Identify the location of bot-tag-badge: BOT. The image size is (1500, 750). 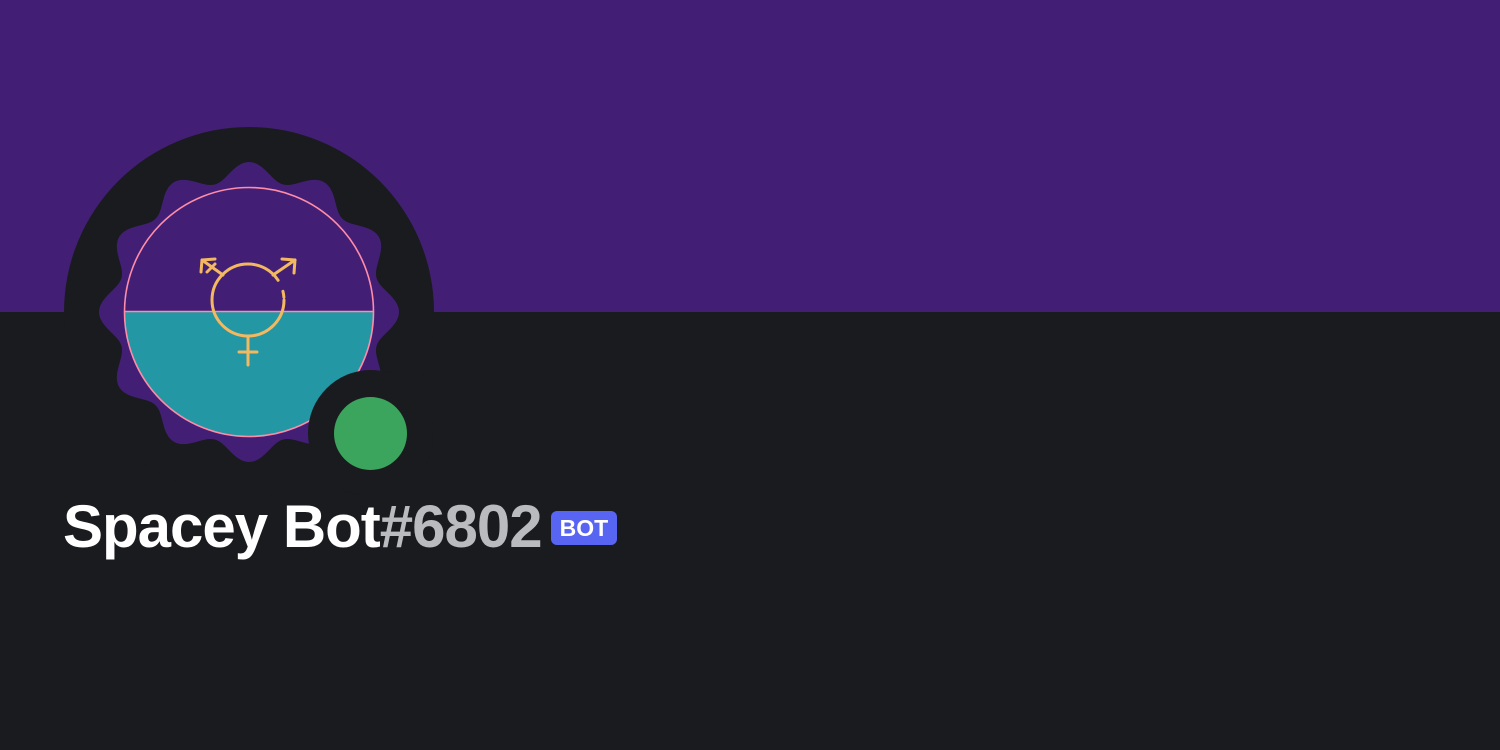
(584, 528).